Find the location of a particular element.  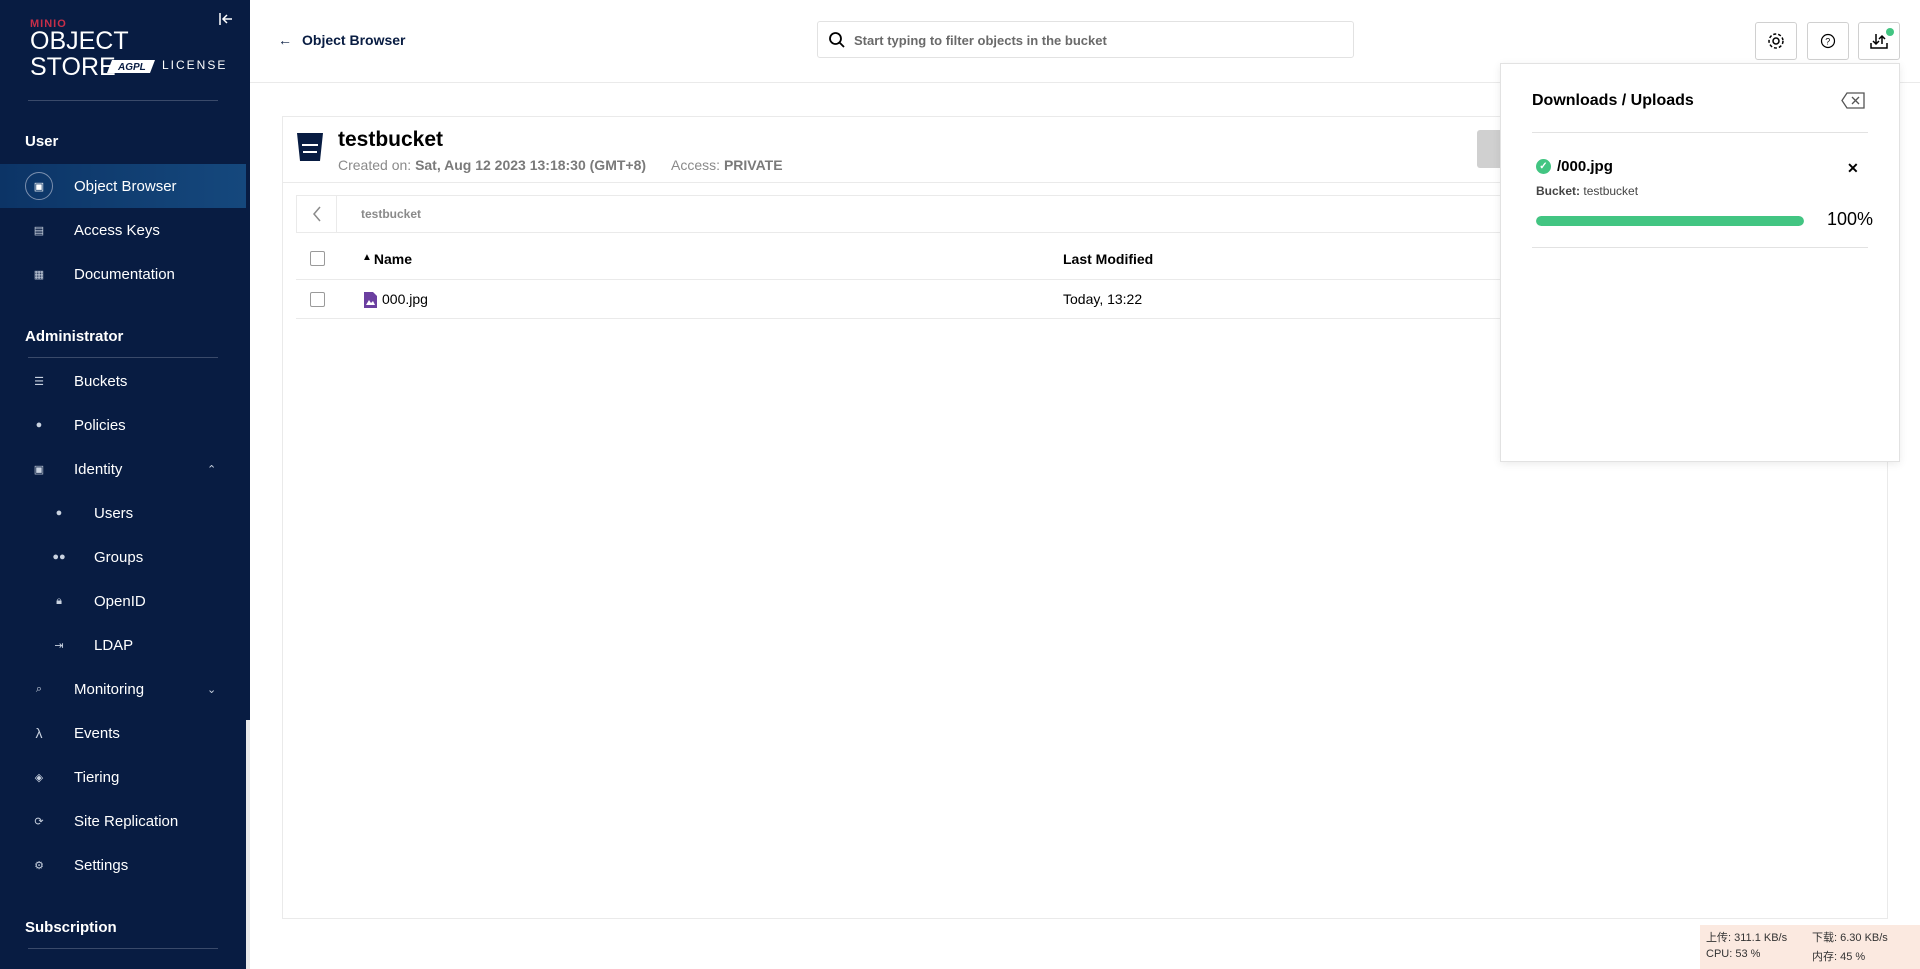

chevron-down-icon: ⌄ is located at coordinates (212, 689).